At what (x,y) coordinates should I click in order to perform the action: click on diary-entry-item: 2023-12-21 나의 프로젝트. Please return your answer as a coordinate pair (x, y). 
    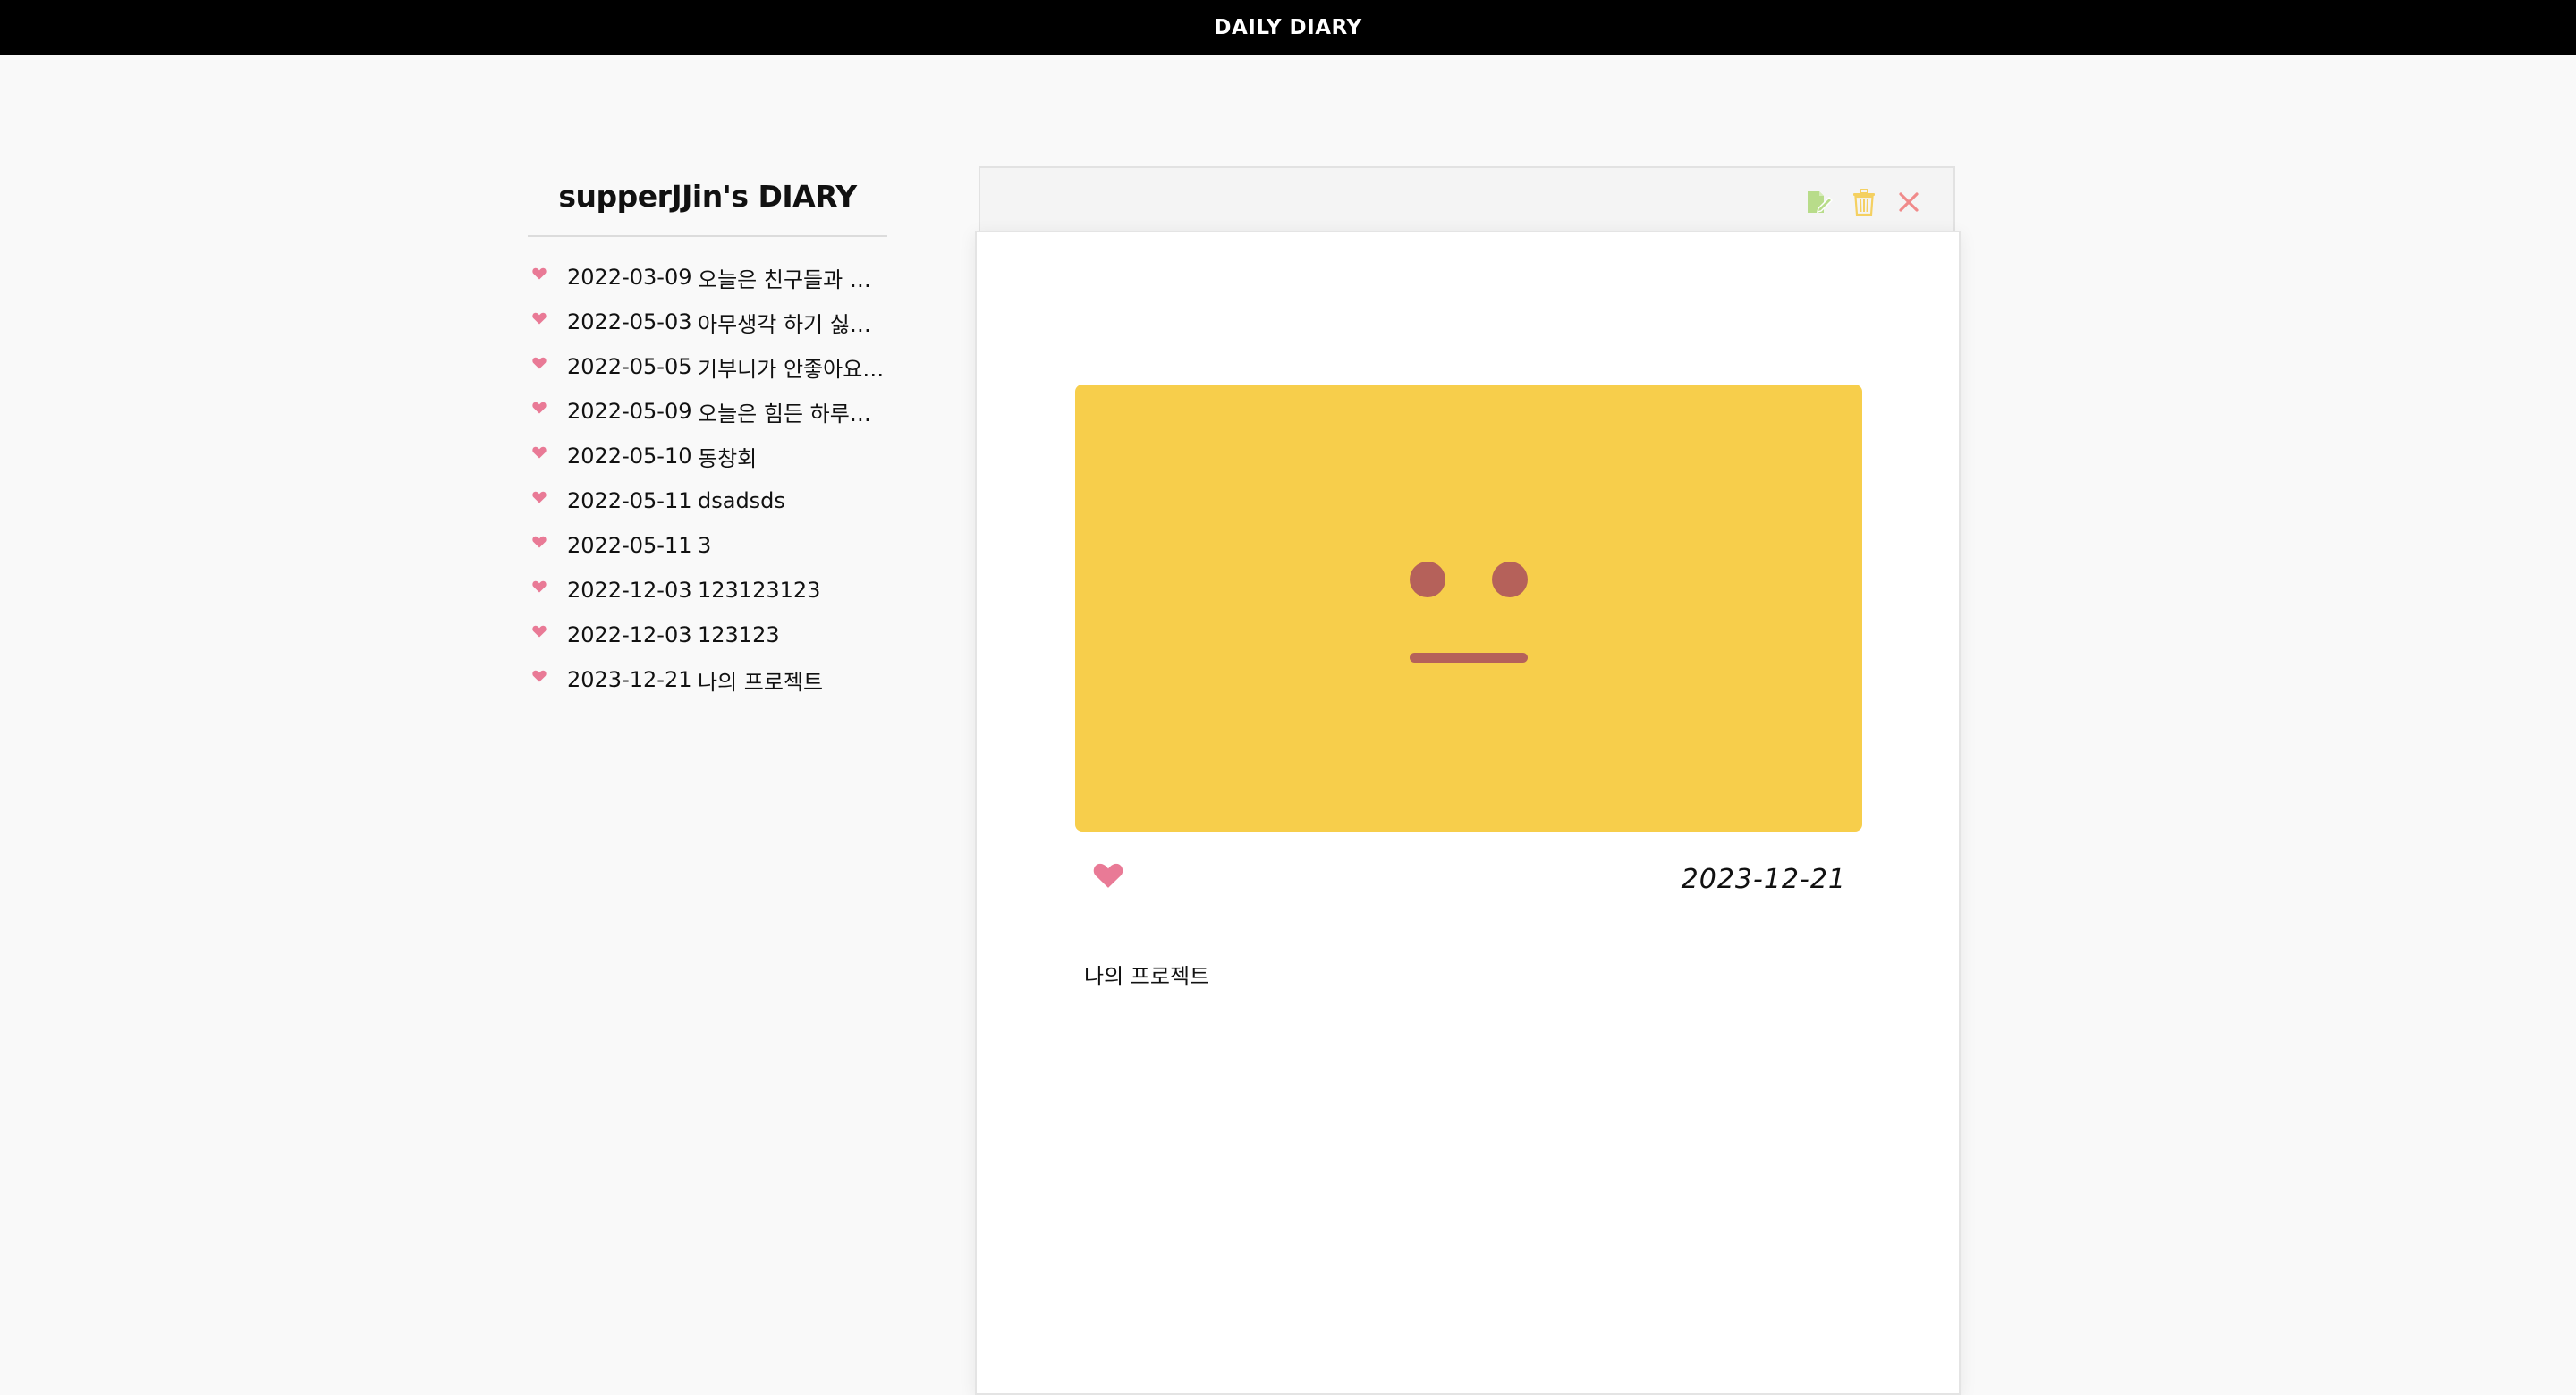
    Looking at the image, I should click on (707, 679).